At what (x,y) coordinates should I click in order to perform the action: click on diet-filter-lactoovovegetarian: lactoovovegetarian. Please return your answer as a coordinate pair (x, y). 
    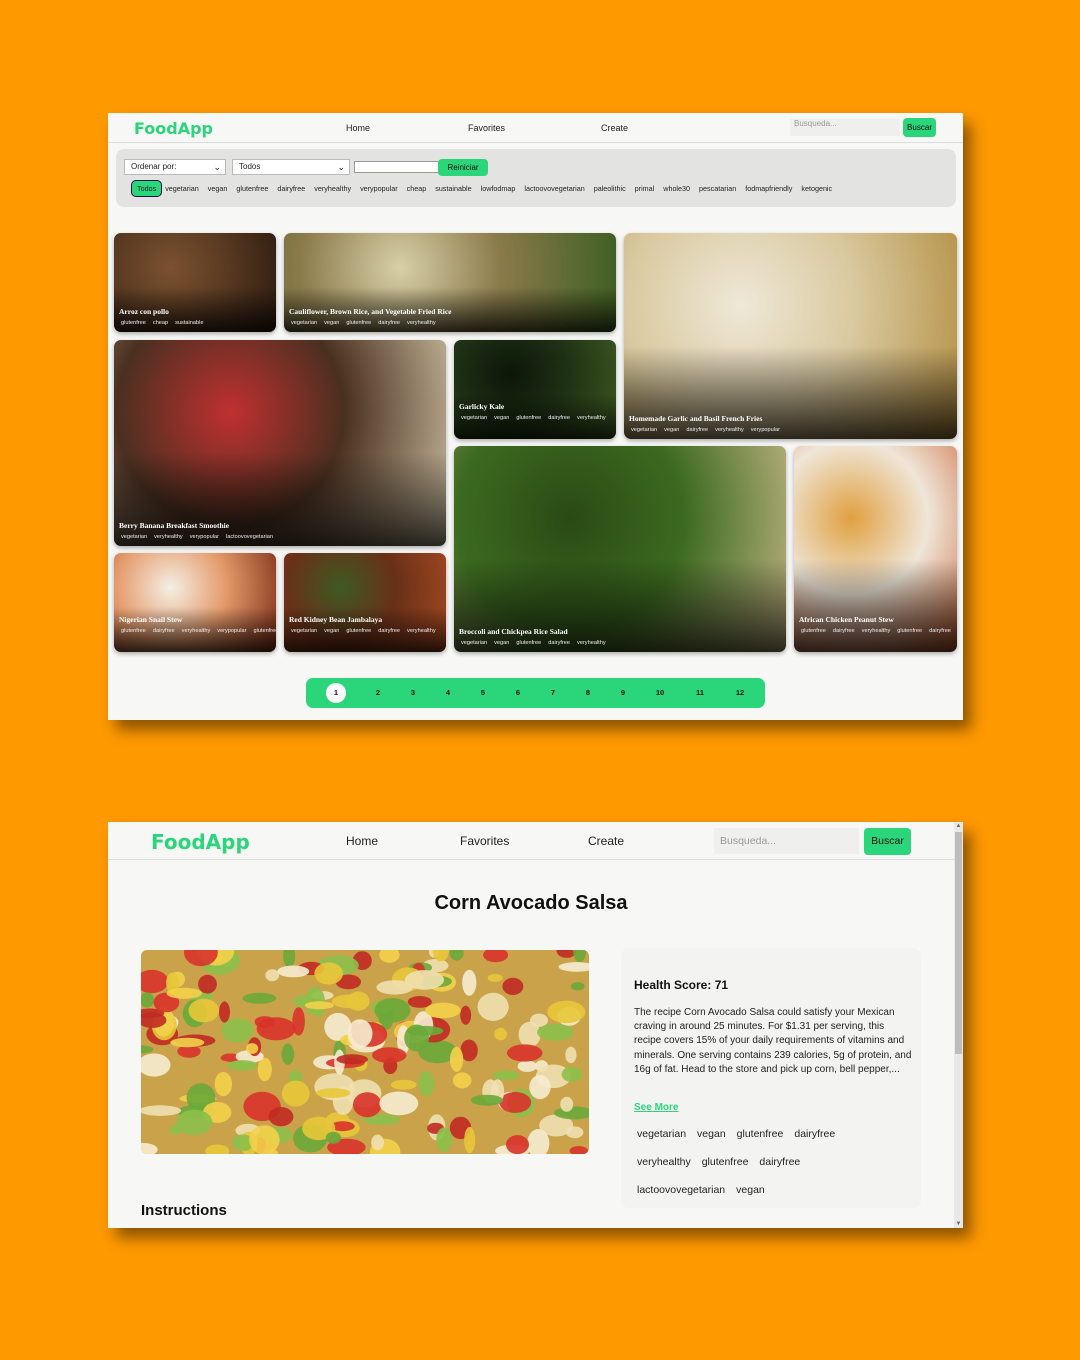
    Looking at the image, I should click on (554, 188).